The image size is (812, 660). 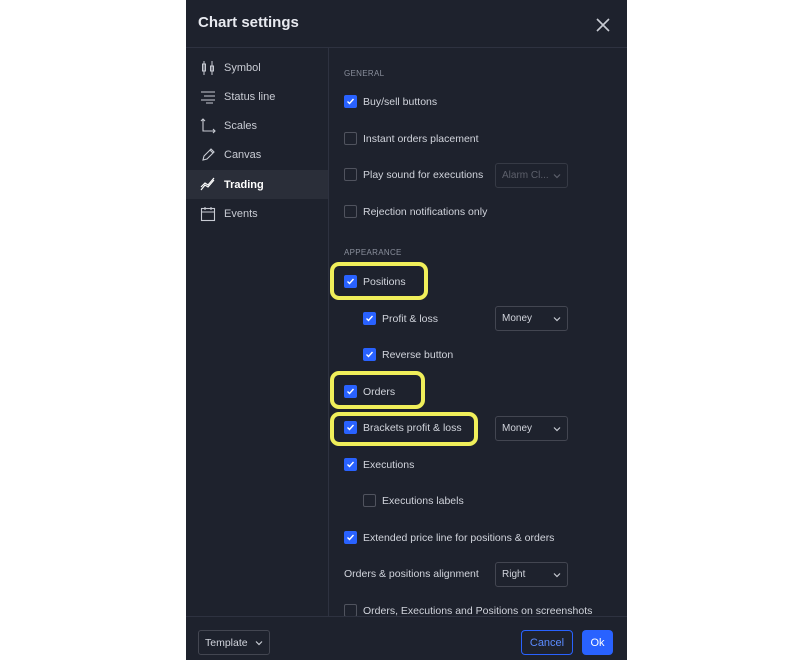 What do you see at coordinates (242, 67) in the screenshot?
I see `sidebar-item-label: Symbol` at bounding box center [242, 67].